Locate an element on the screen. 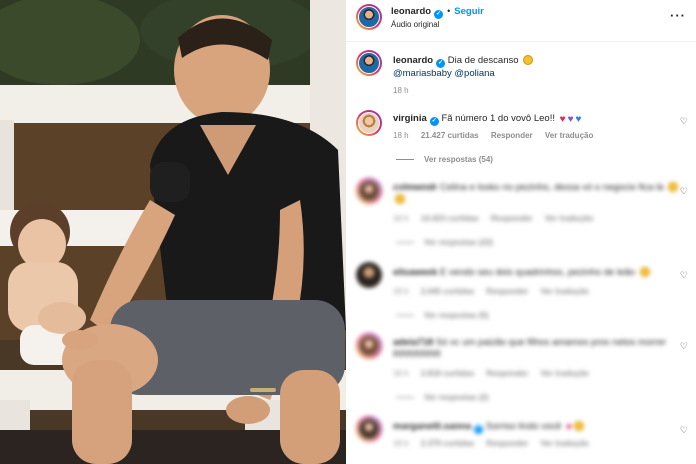 Image resolution: width=696 pixels, height=464 pixels. comment-likes: 14.423 curtidas is located at coordinates (450, 218).